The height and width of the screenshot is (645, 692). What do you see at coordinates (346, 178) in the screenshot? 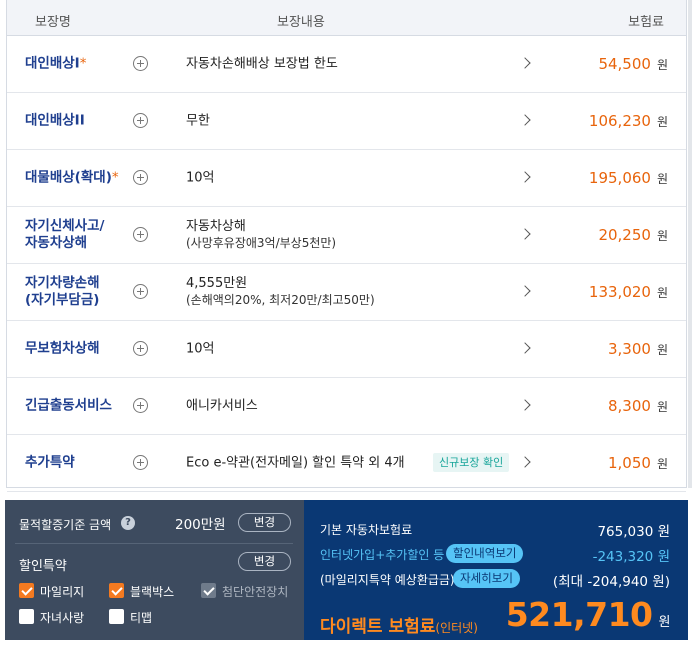
I see `coverage-row: 대물배상(확대)* 10억 195,060 원` at bounding box center [346, 178].